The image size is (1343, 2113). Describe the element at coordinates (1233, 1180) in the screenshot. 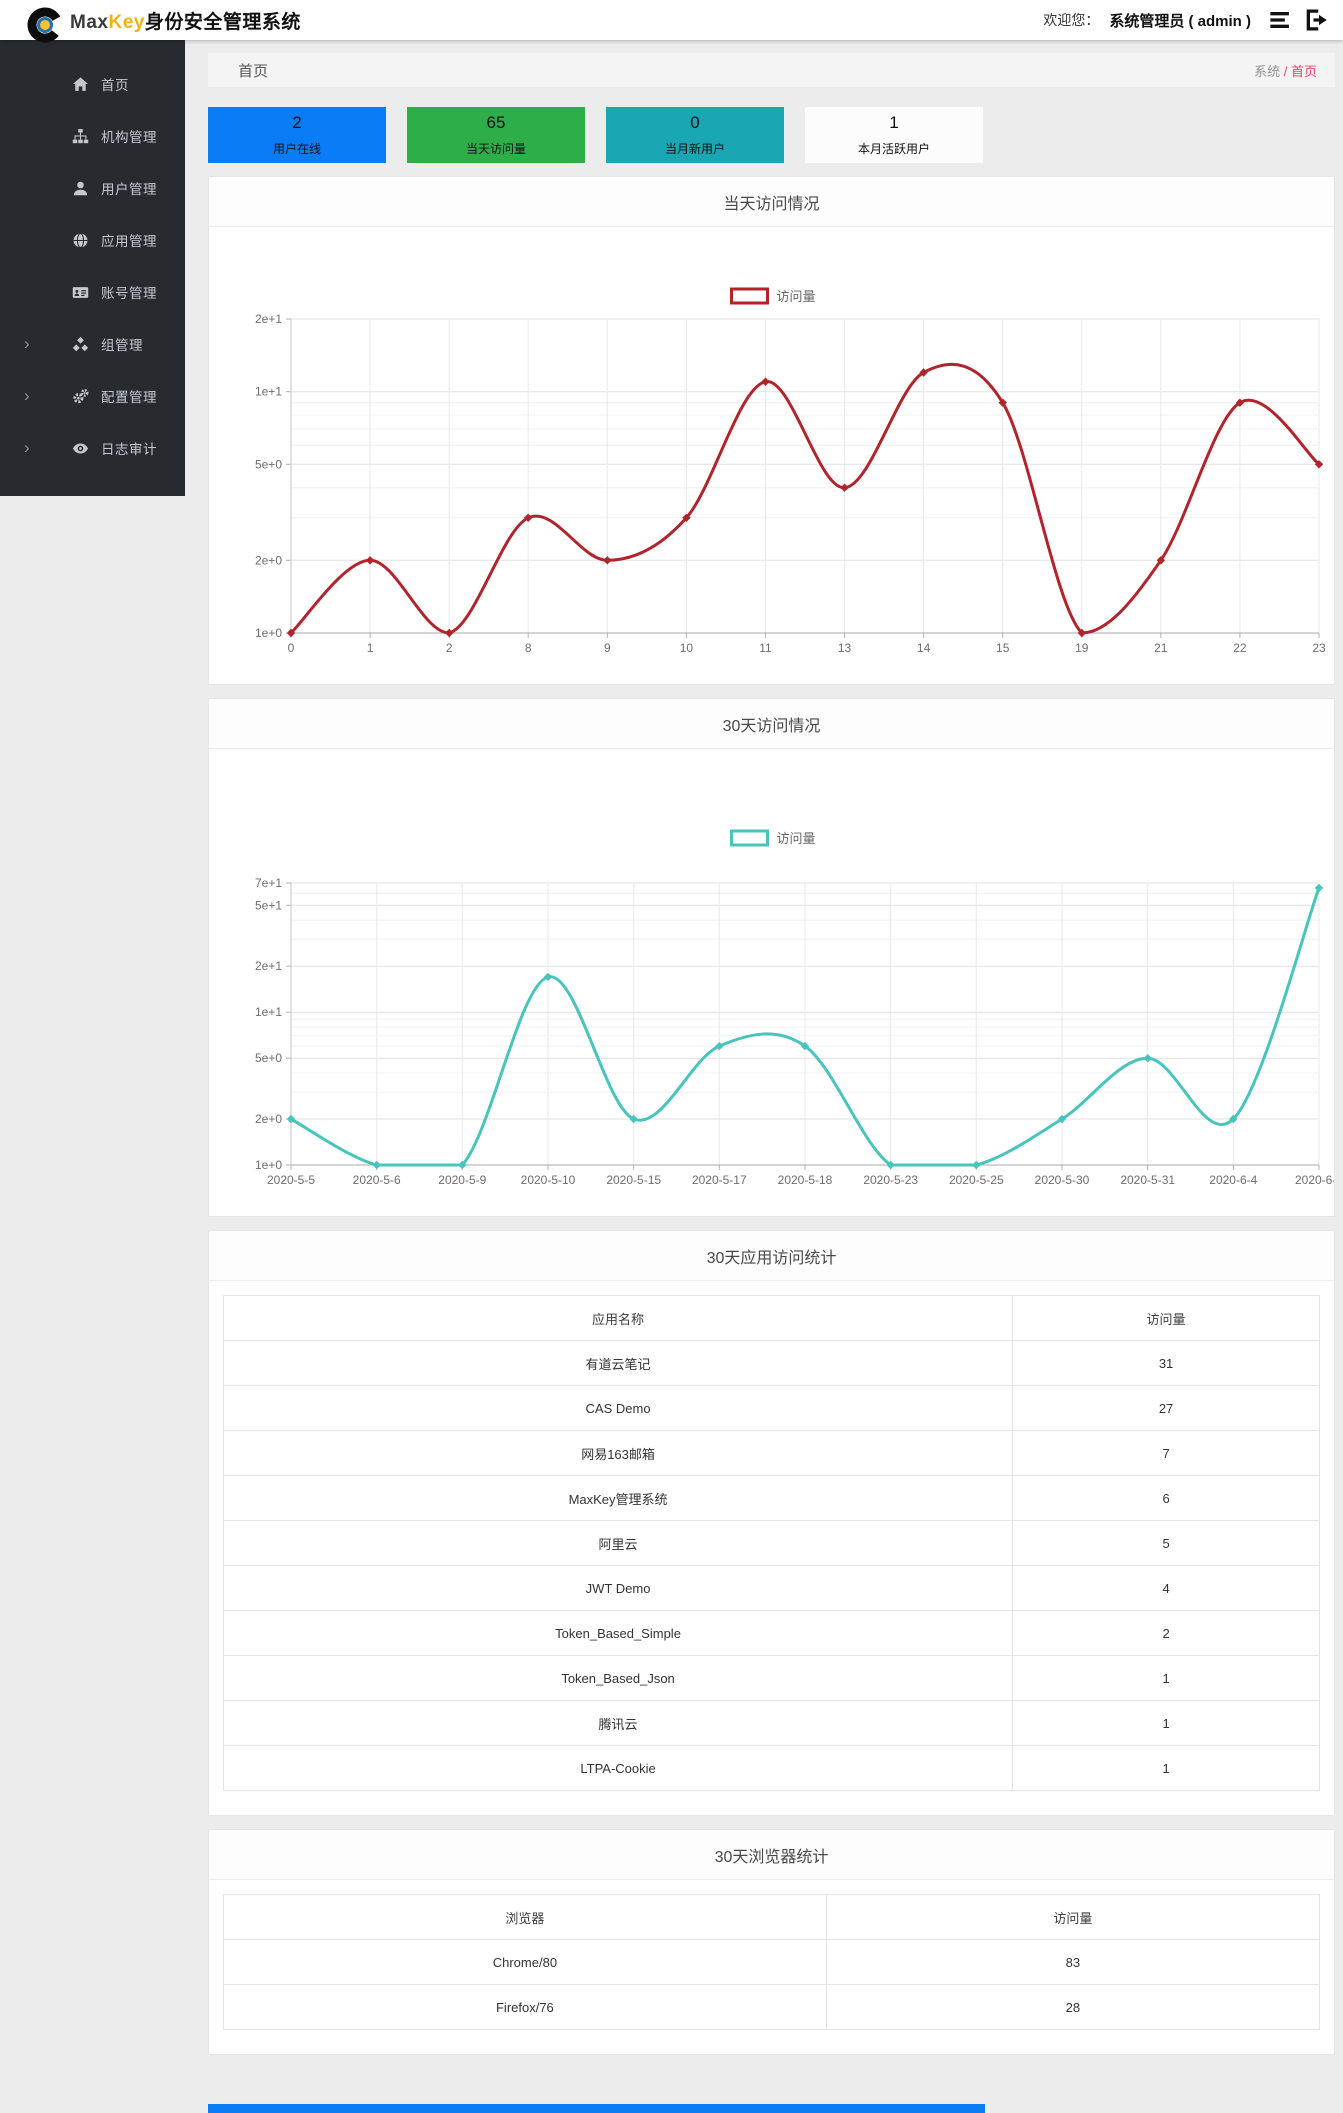

I see `svg-text: 2020-6-4` at that location.